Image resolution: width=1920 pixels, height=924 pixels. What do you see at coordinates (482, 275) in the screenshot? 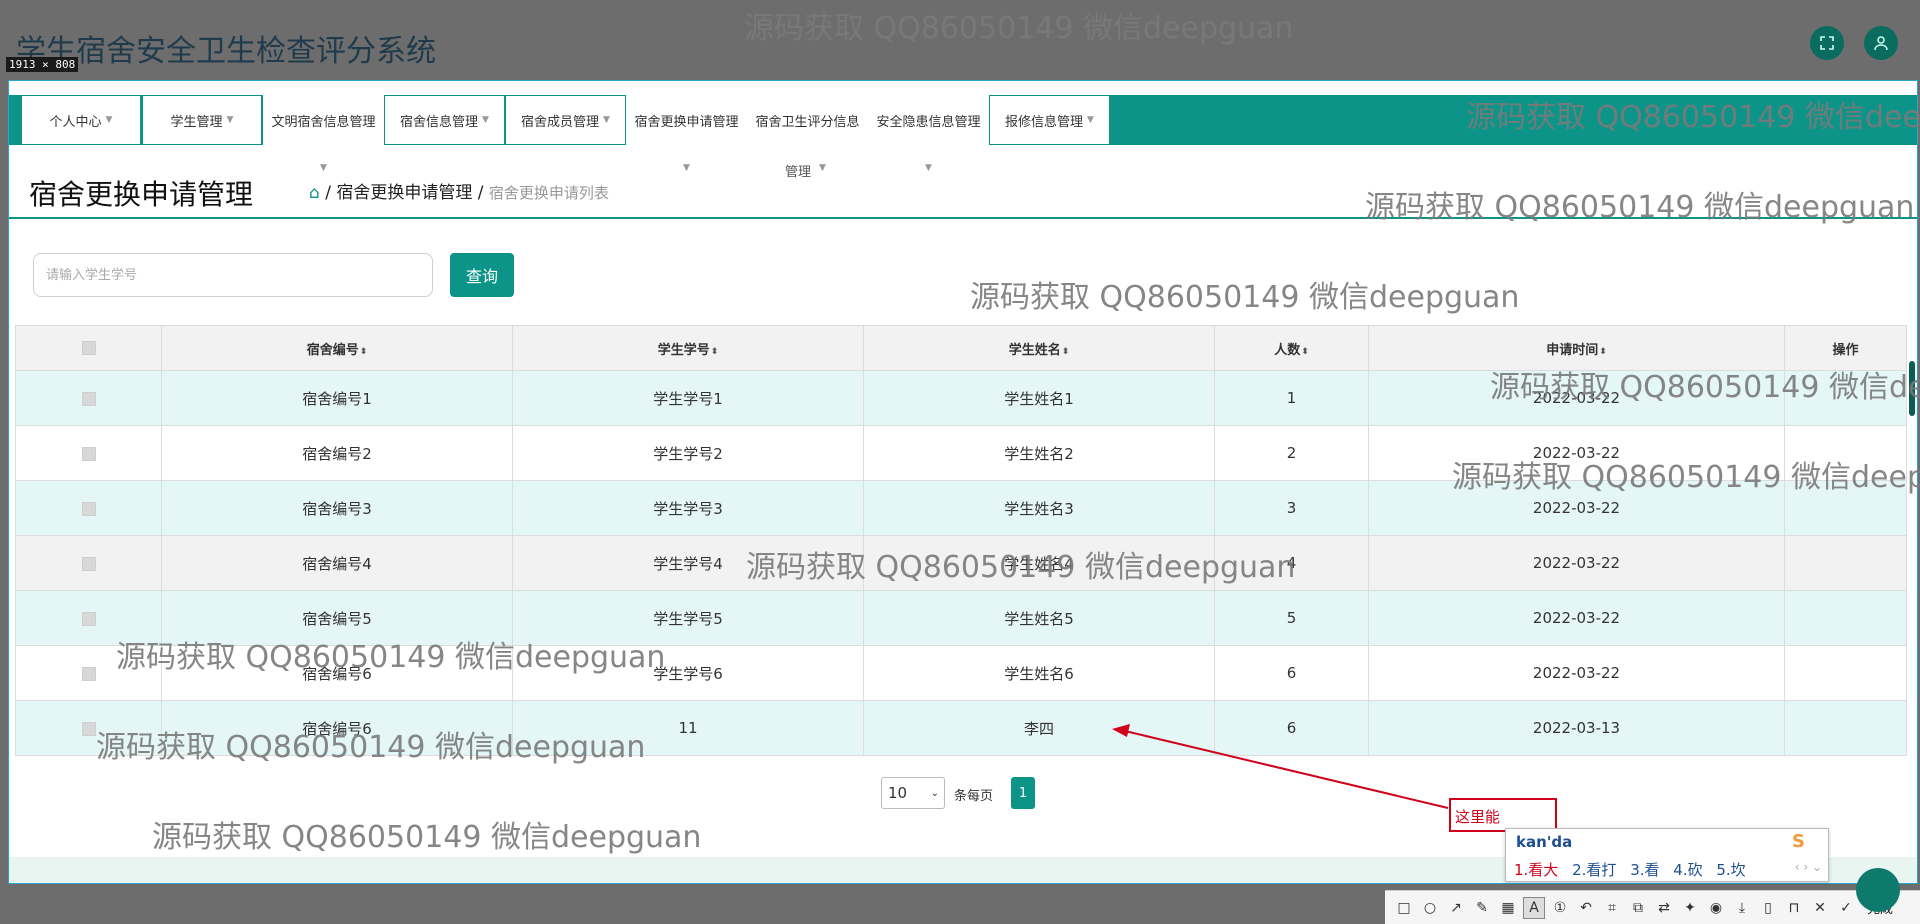
I see `search-button: 查询` at bounding box center [482, 275].